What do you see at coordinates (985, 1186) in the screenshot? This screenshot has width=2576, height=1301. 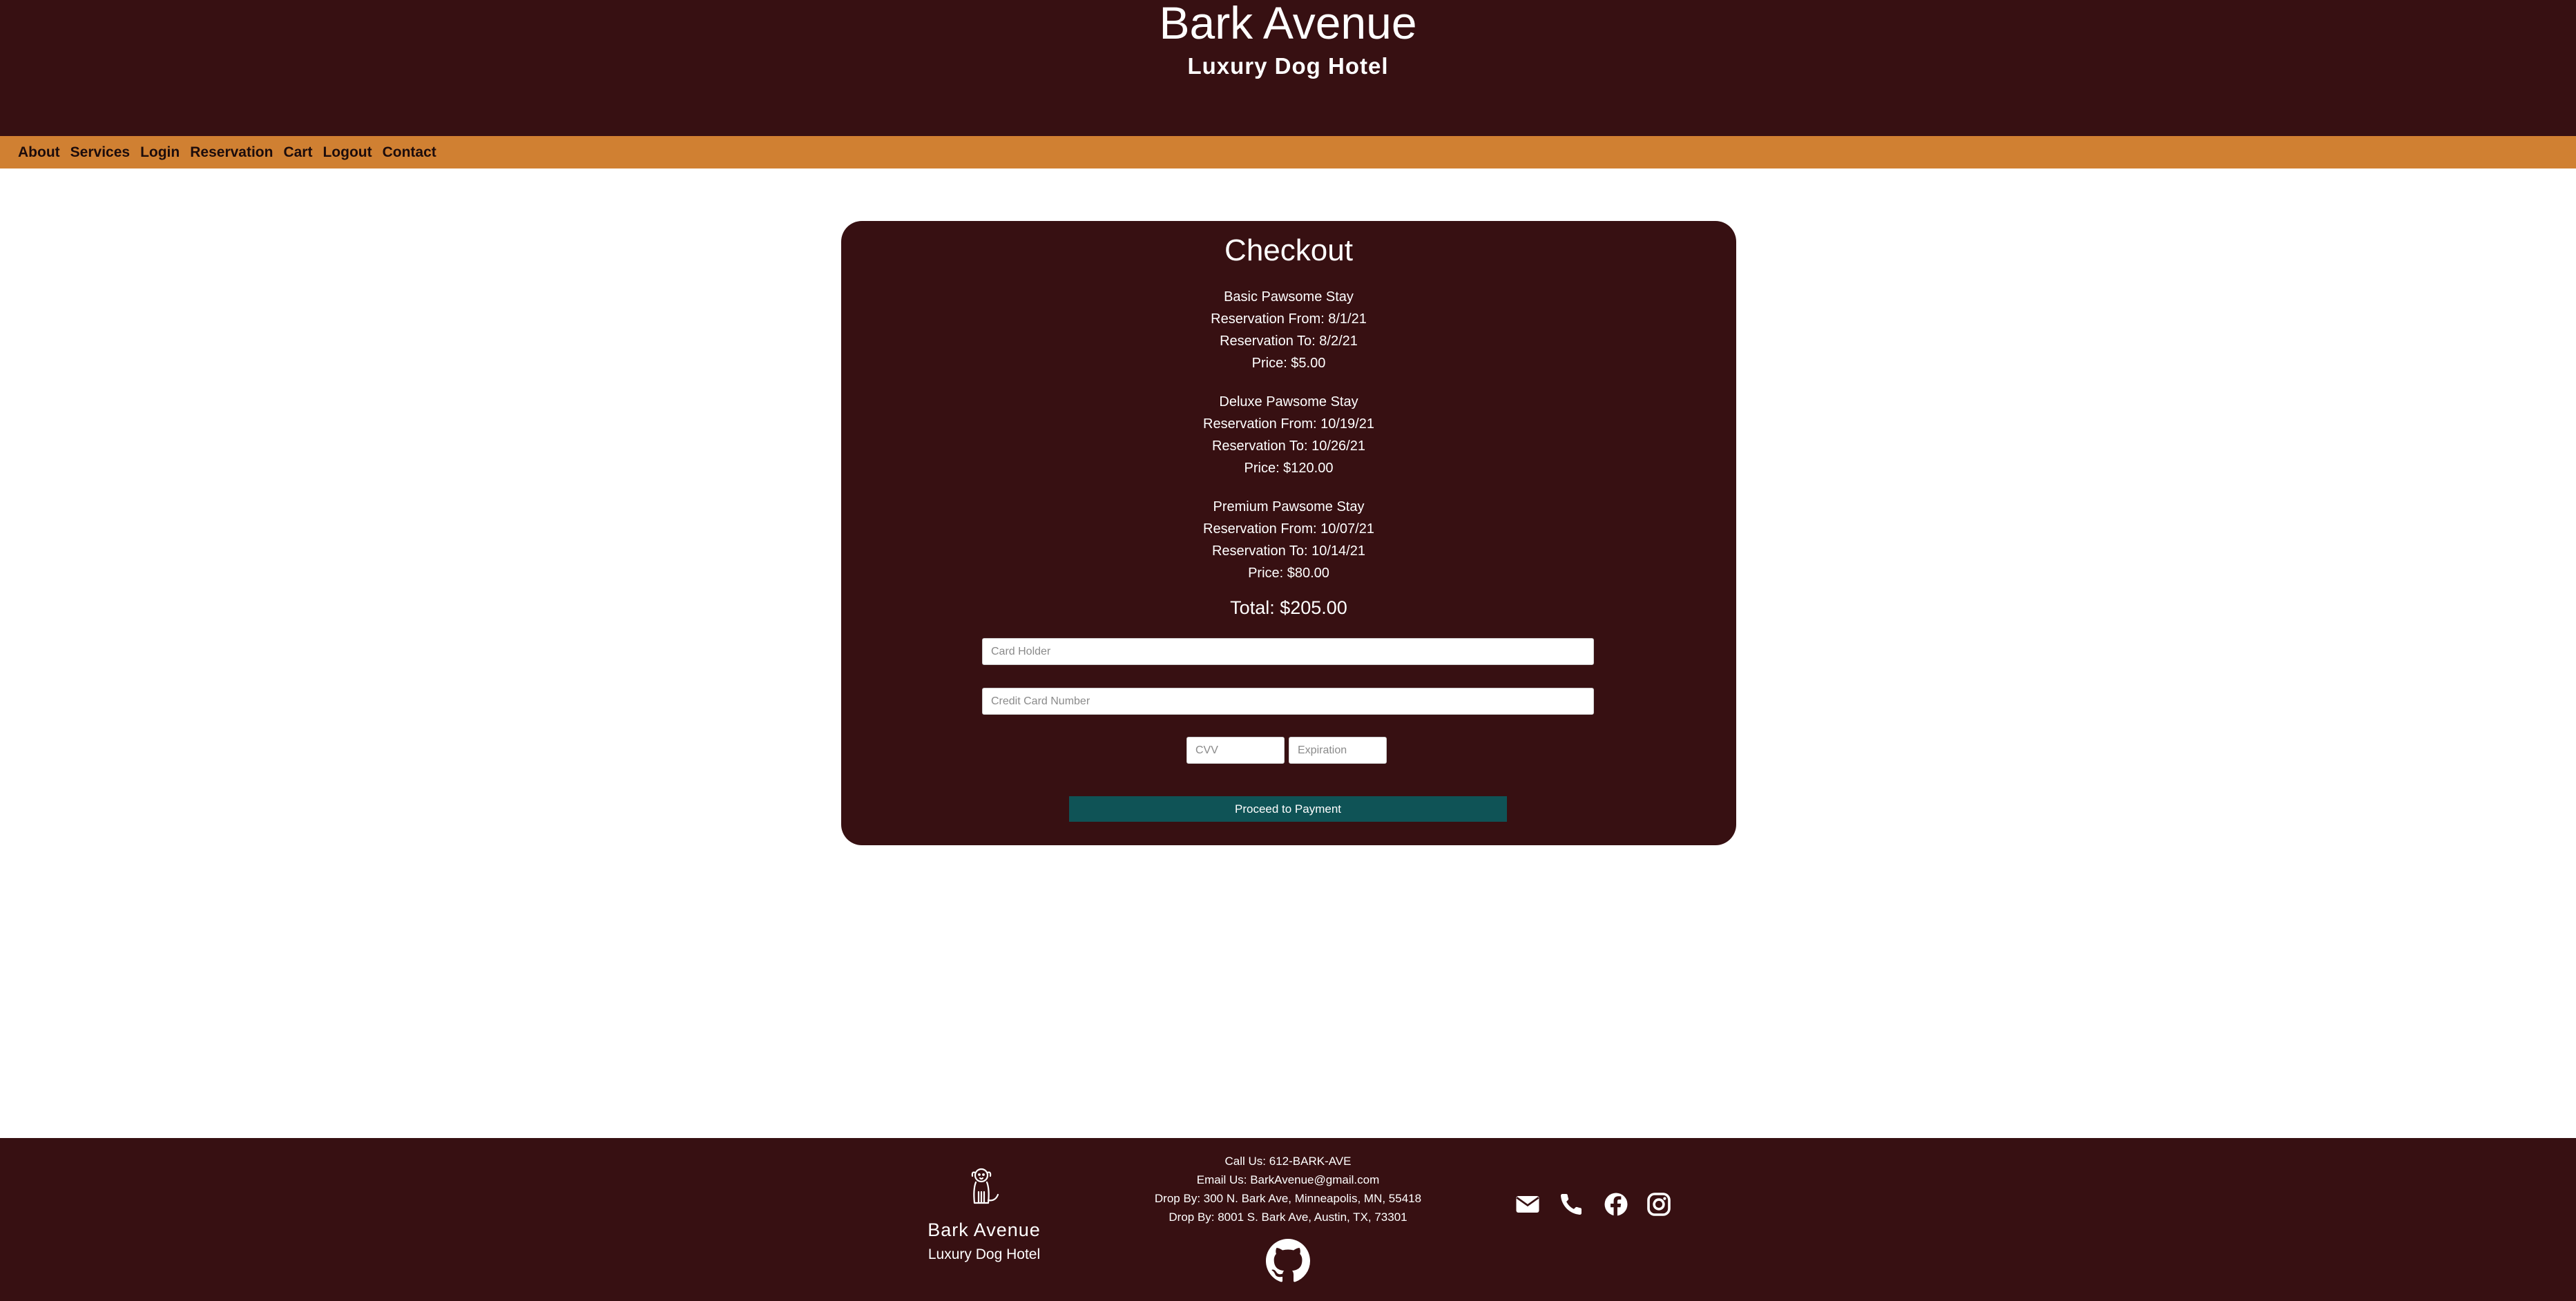 I see `dog-logo-icon` at bounding box center [985, 1186].